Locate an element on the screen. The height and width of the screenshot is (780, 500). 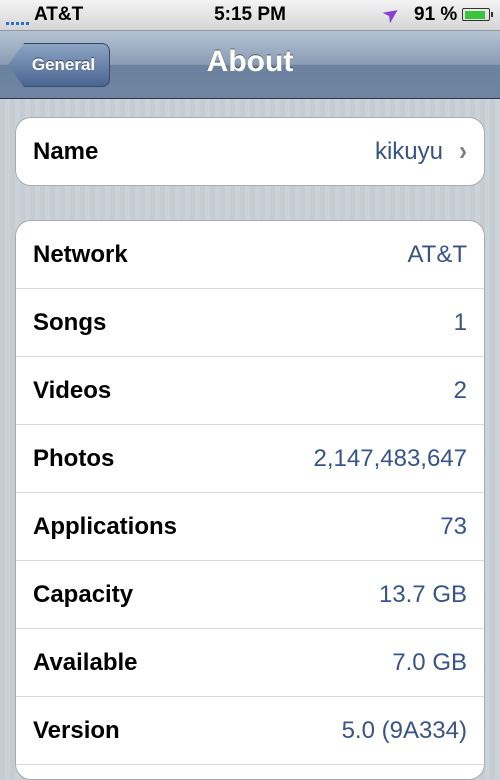
row-label: Videos is located at coordinates (72, 390).